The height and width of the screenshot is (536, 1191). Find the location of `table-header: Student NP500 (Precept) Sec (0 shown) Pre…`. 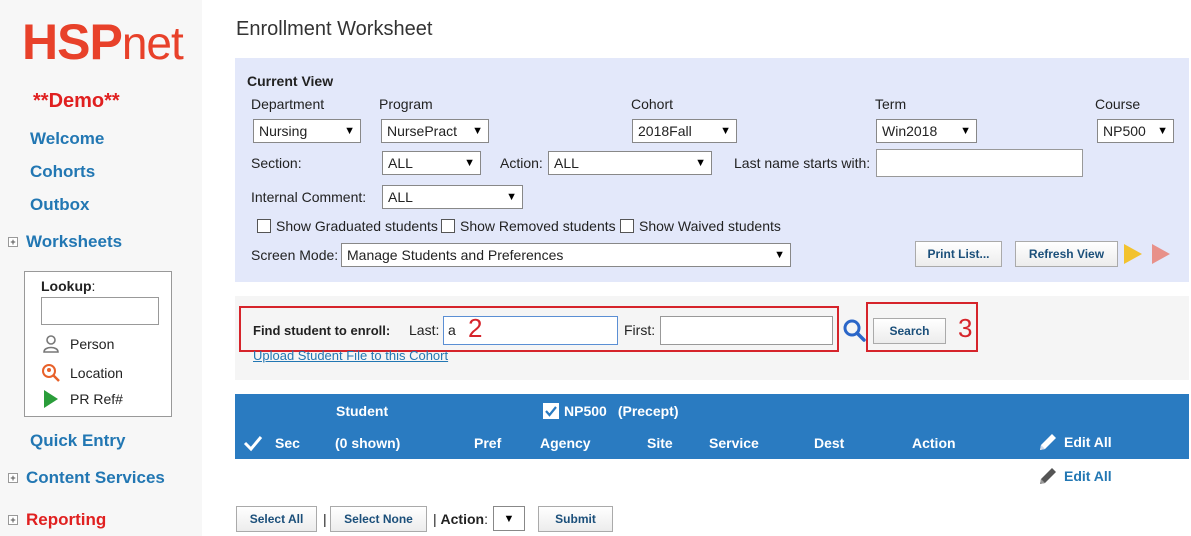

table-header: Student NP500 (Precept) Sec (0 shown) Pre… is located at coordinates (712, 426).